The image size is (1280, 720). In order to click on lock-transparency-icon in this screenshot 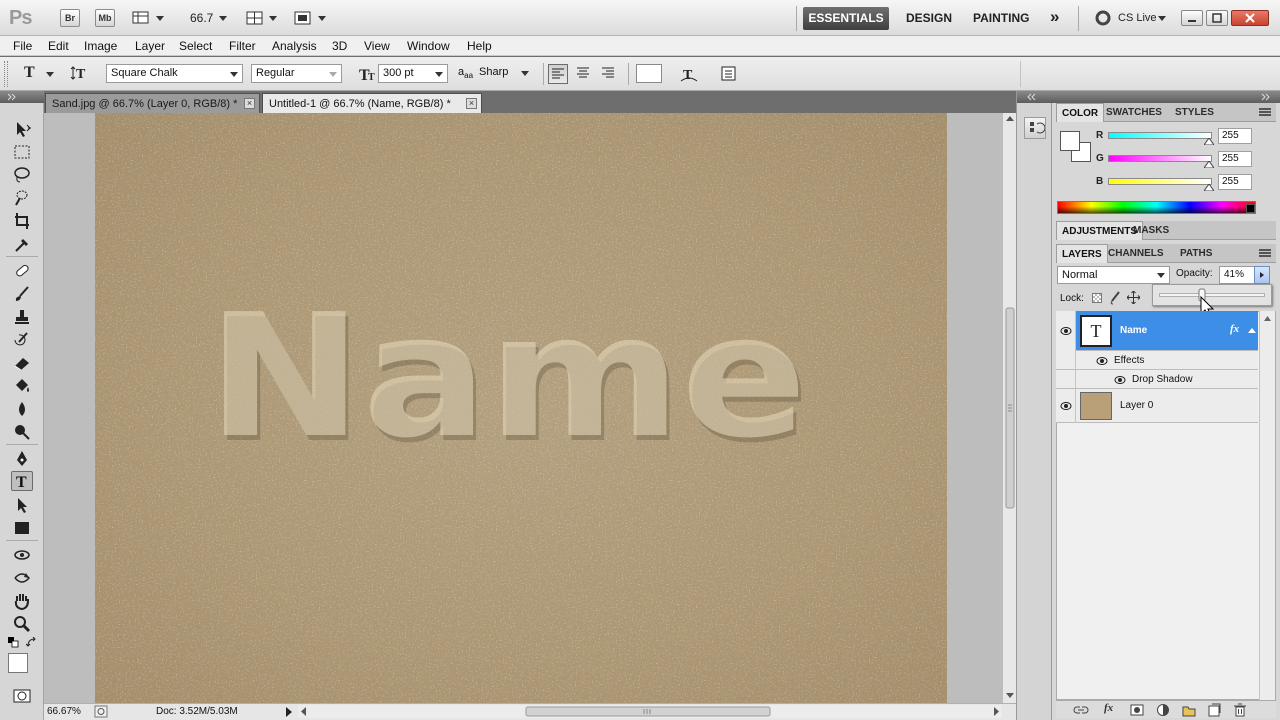, I will do `click(1097, 298)`.